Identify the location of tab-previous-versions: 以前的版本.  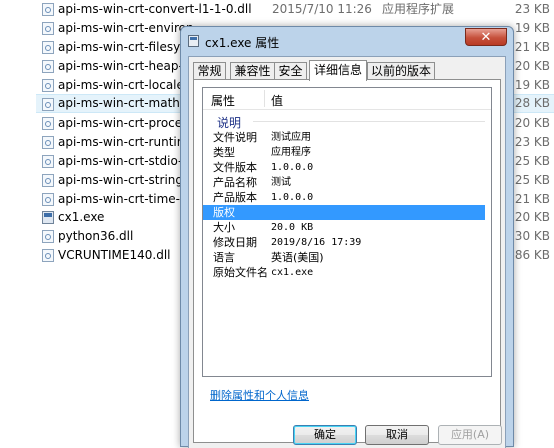
(401, 70).